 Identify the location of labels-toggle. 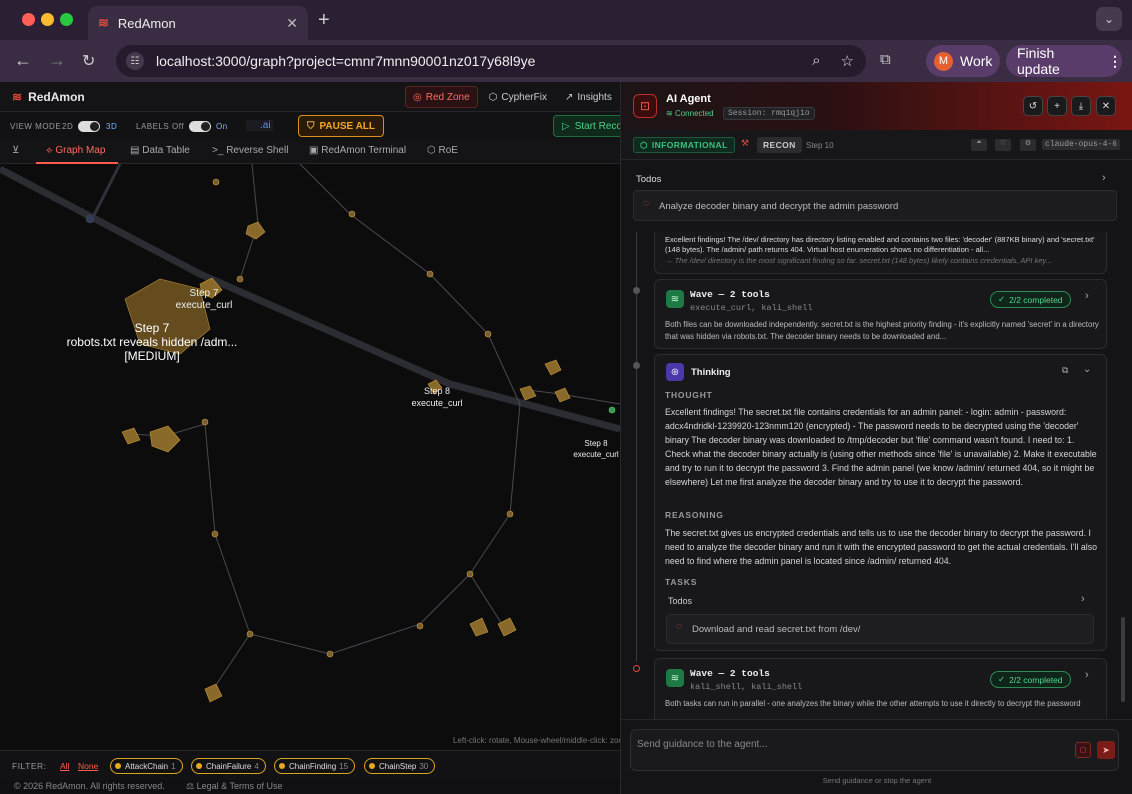
(200, 126).